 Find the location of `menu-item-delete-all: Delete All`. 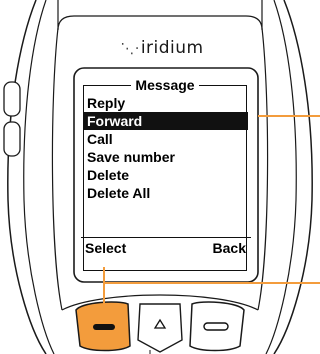

menu-item-delete-all: Delete All is located at coordinates (166, 193).